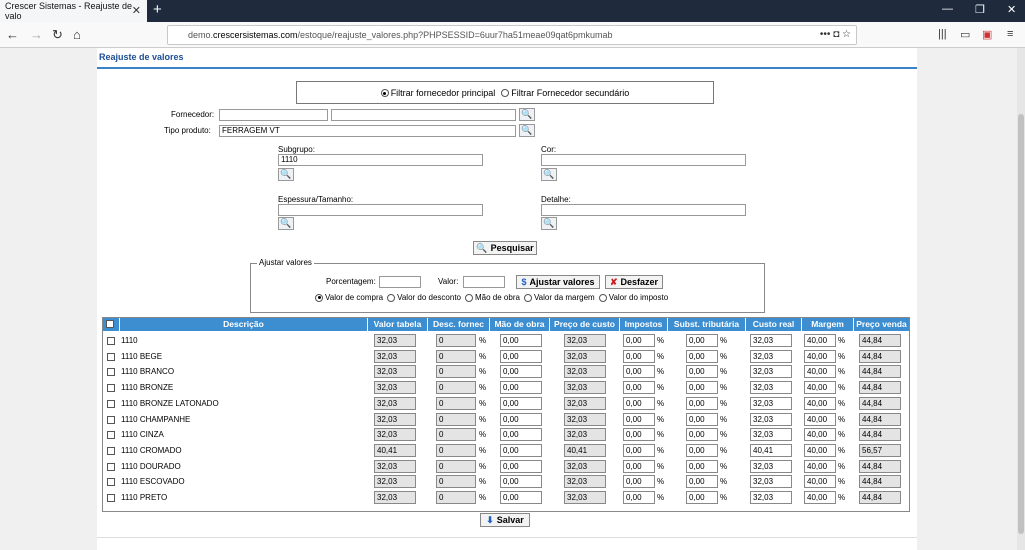  I want to click on close-window-icon: ✕, so click(1011, 9).